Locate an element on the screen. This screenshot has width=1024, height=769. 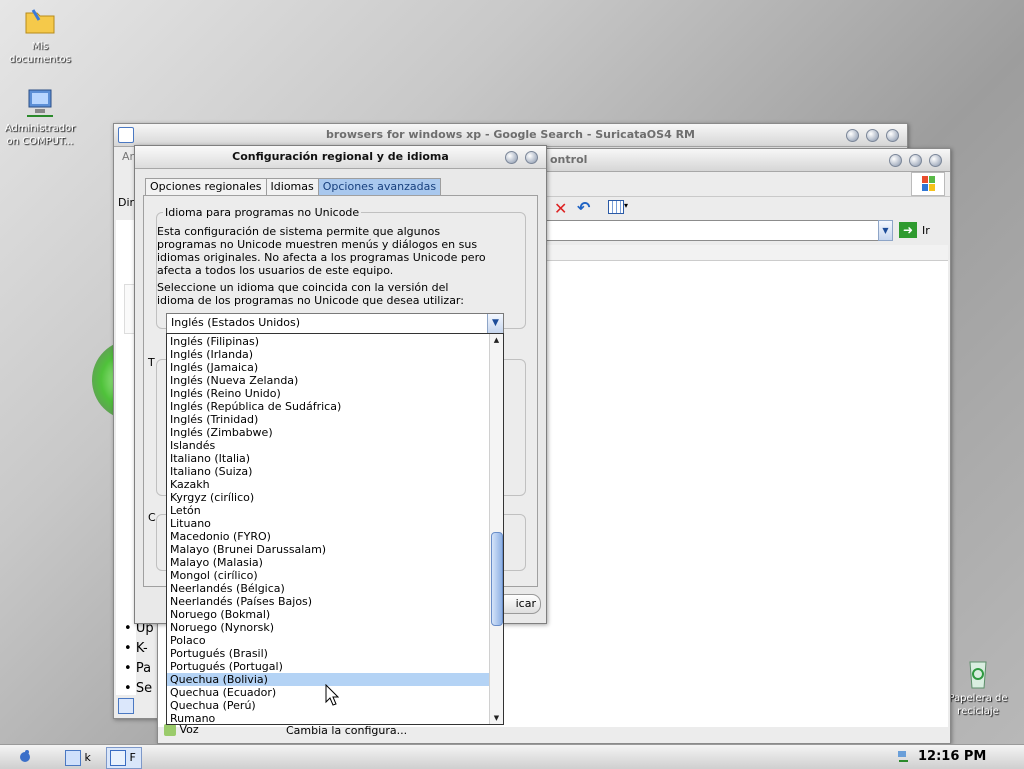
stop-icon: ✕ is located at coordinates (560, 208).